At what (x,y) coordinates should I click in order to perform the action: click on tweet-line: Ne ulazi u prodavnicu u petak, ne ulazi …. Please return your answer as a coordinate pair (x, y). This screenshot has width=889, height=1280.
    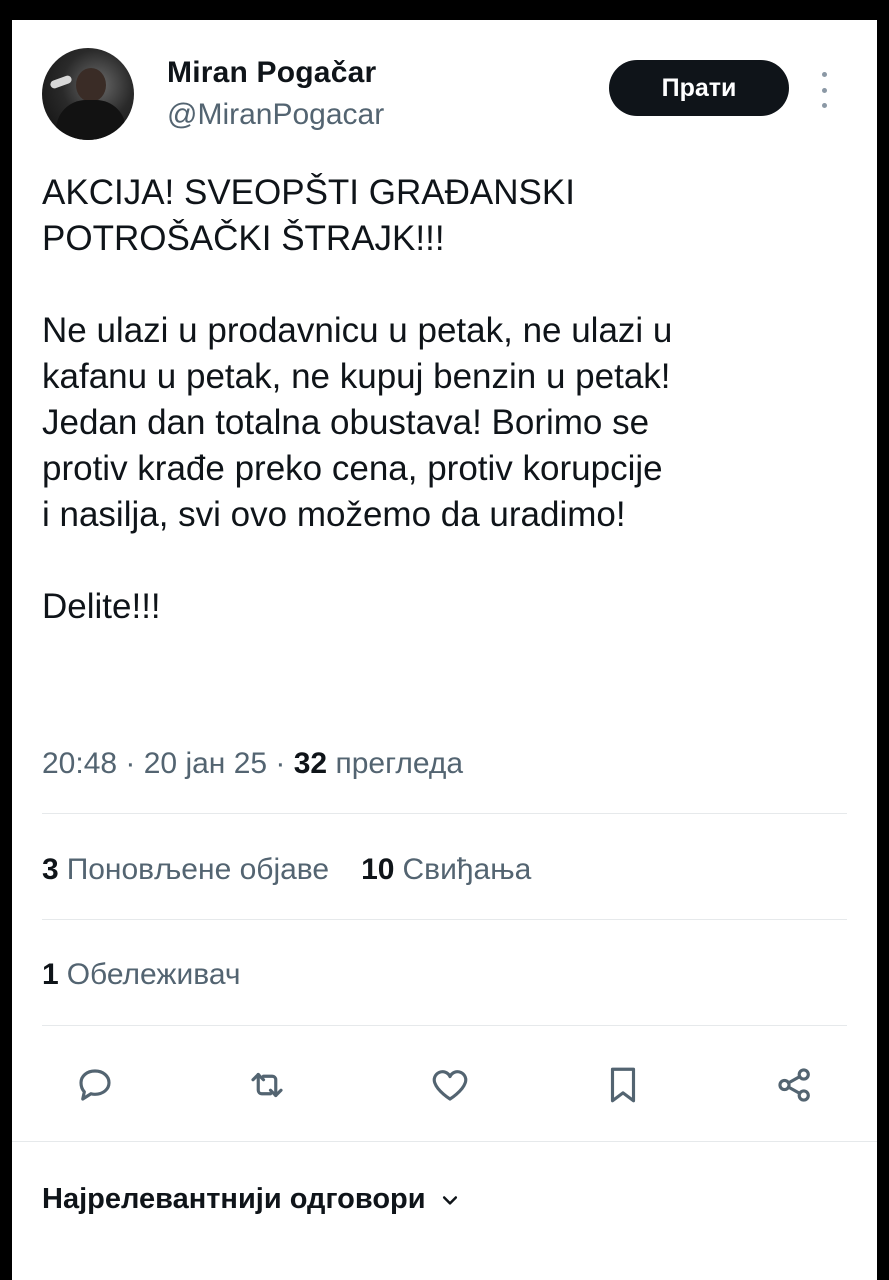
    Looking at the image, I should click on (357, 330).